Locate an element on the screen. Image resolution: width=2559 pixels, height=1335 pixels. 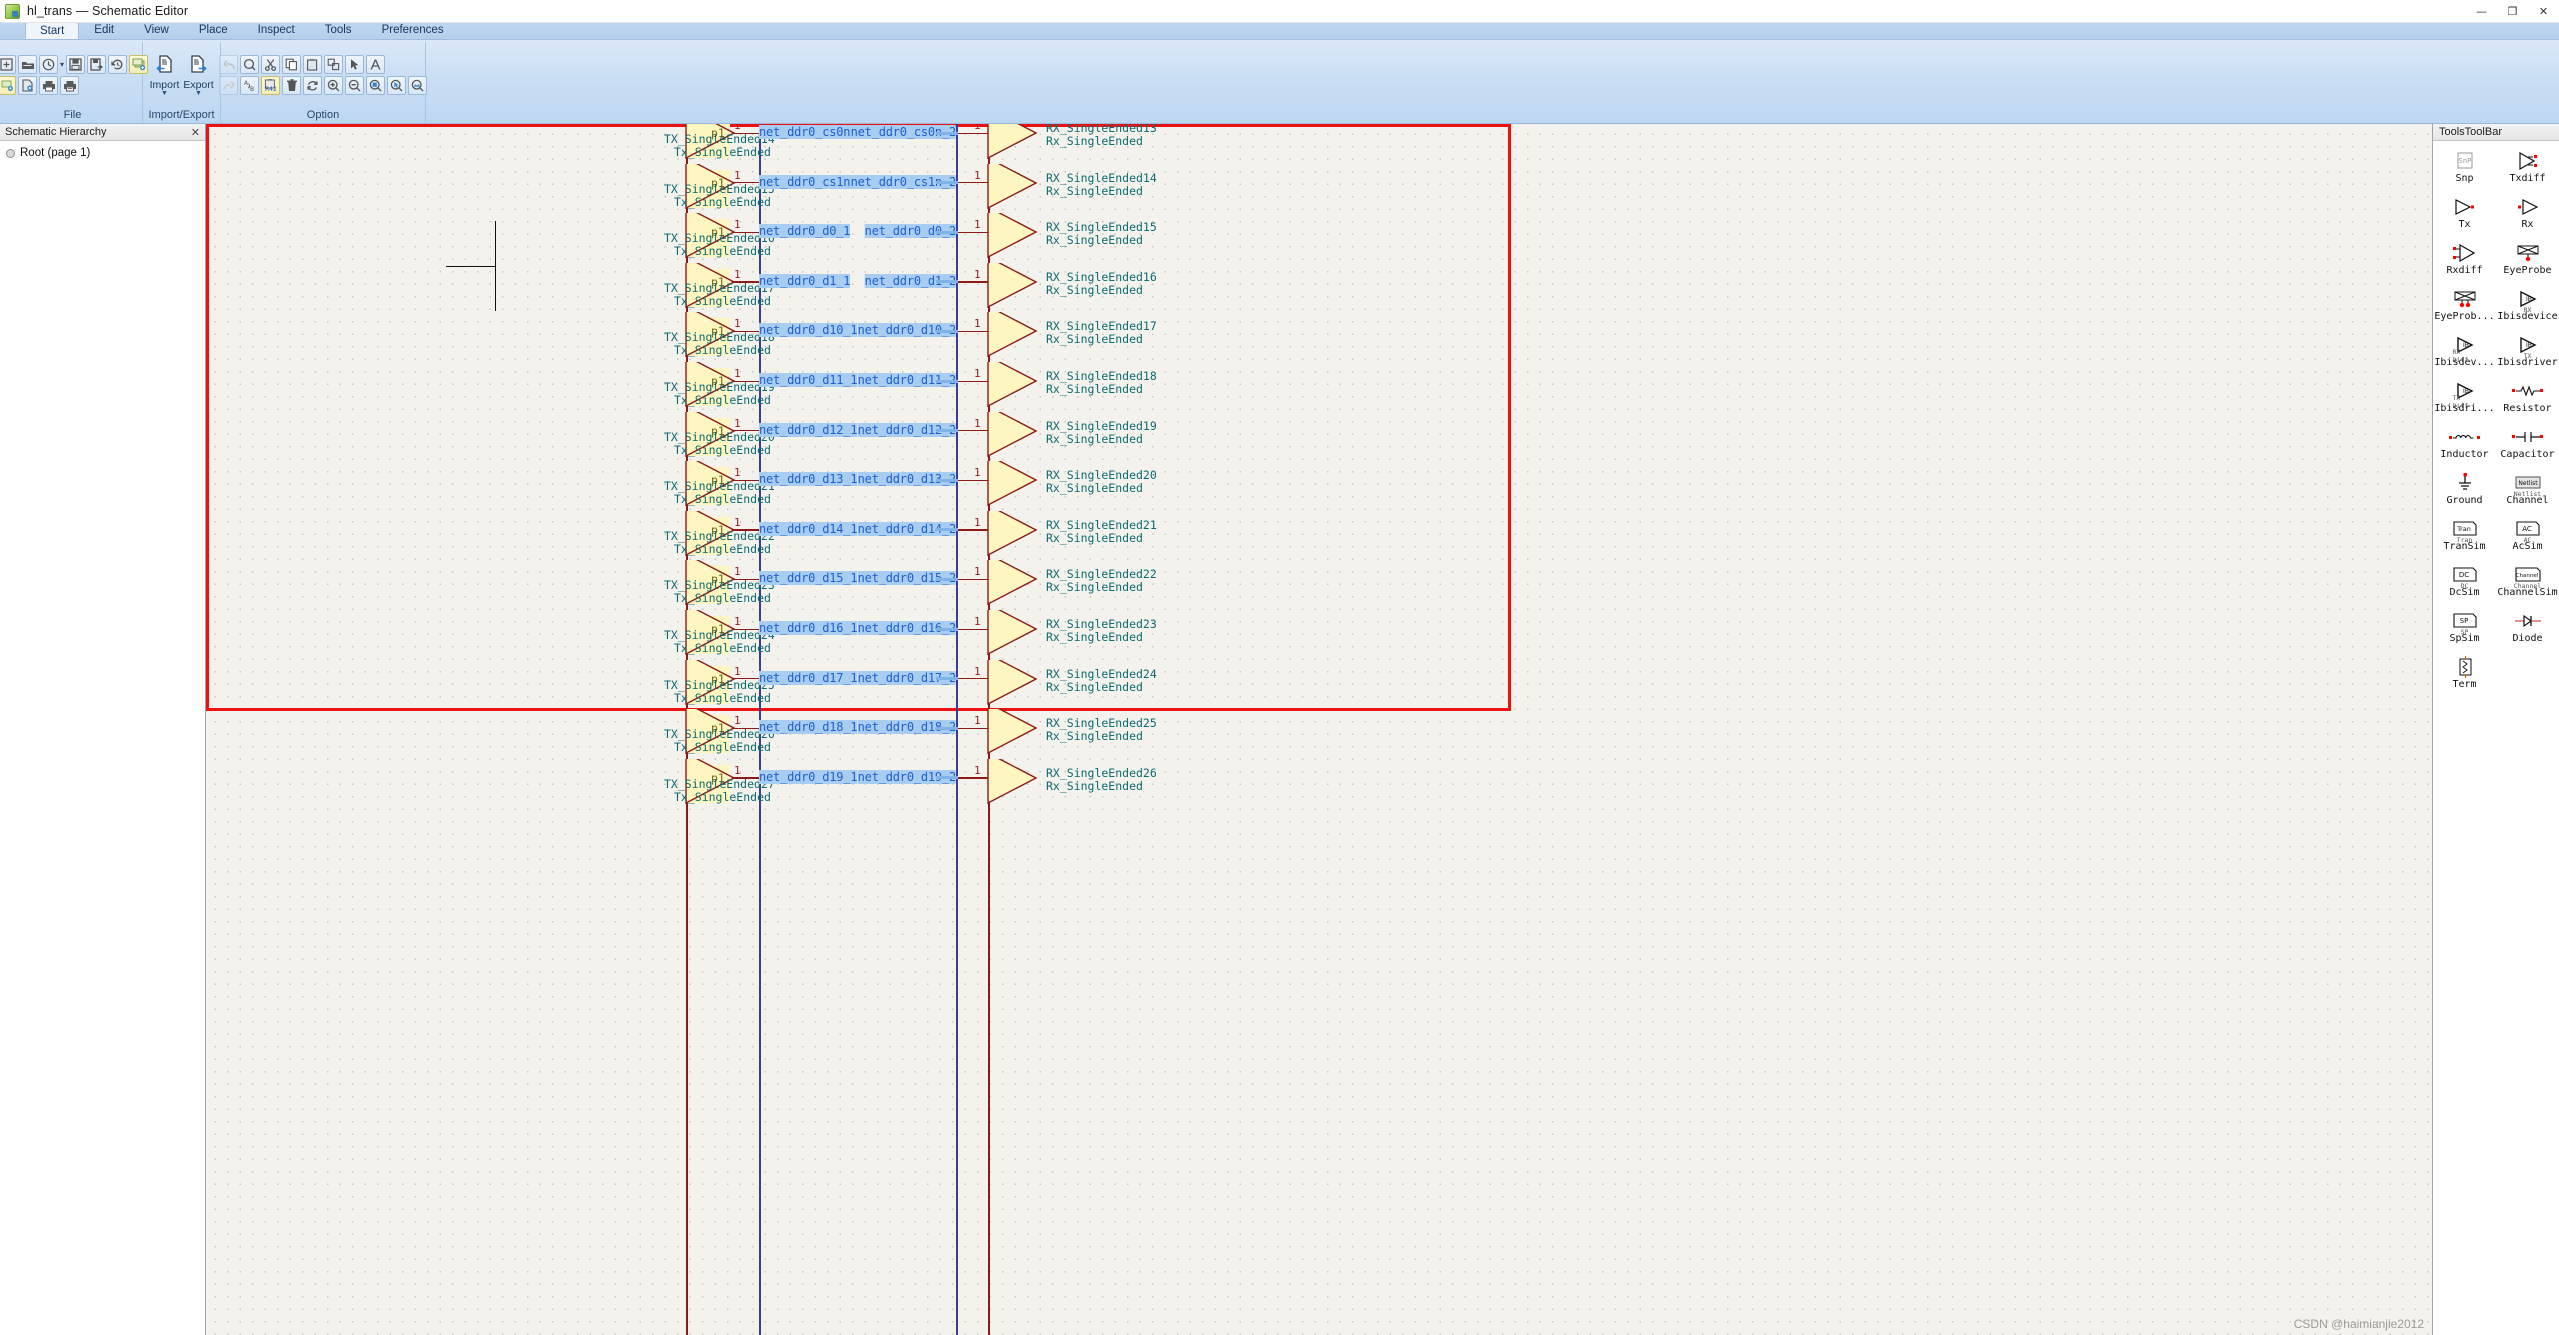
zoom-pointer-icon is located at coordinates (396, 85).